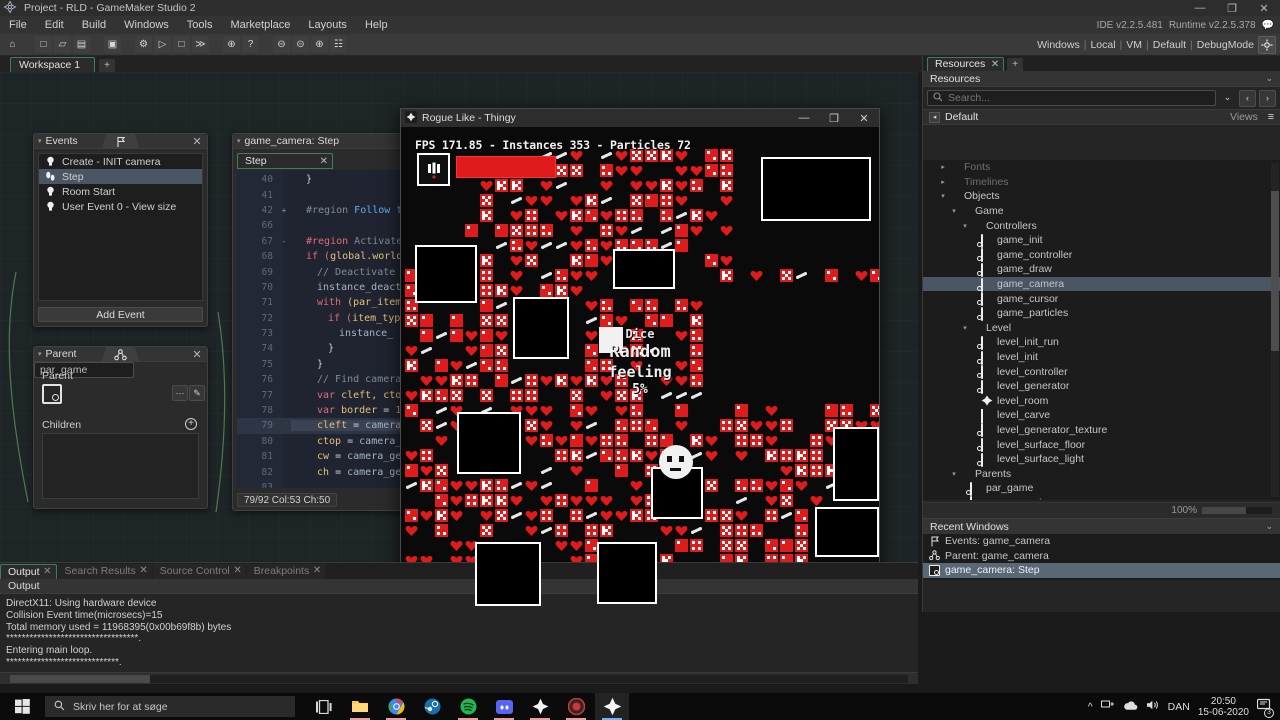  What do you see at coordinates (197, 141) in the screenshot?
I see `events-panel-close: ✕` at bounding box center [197, 141].